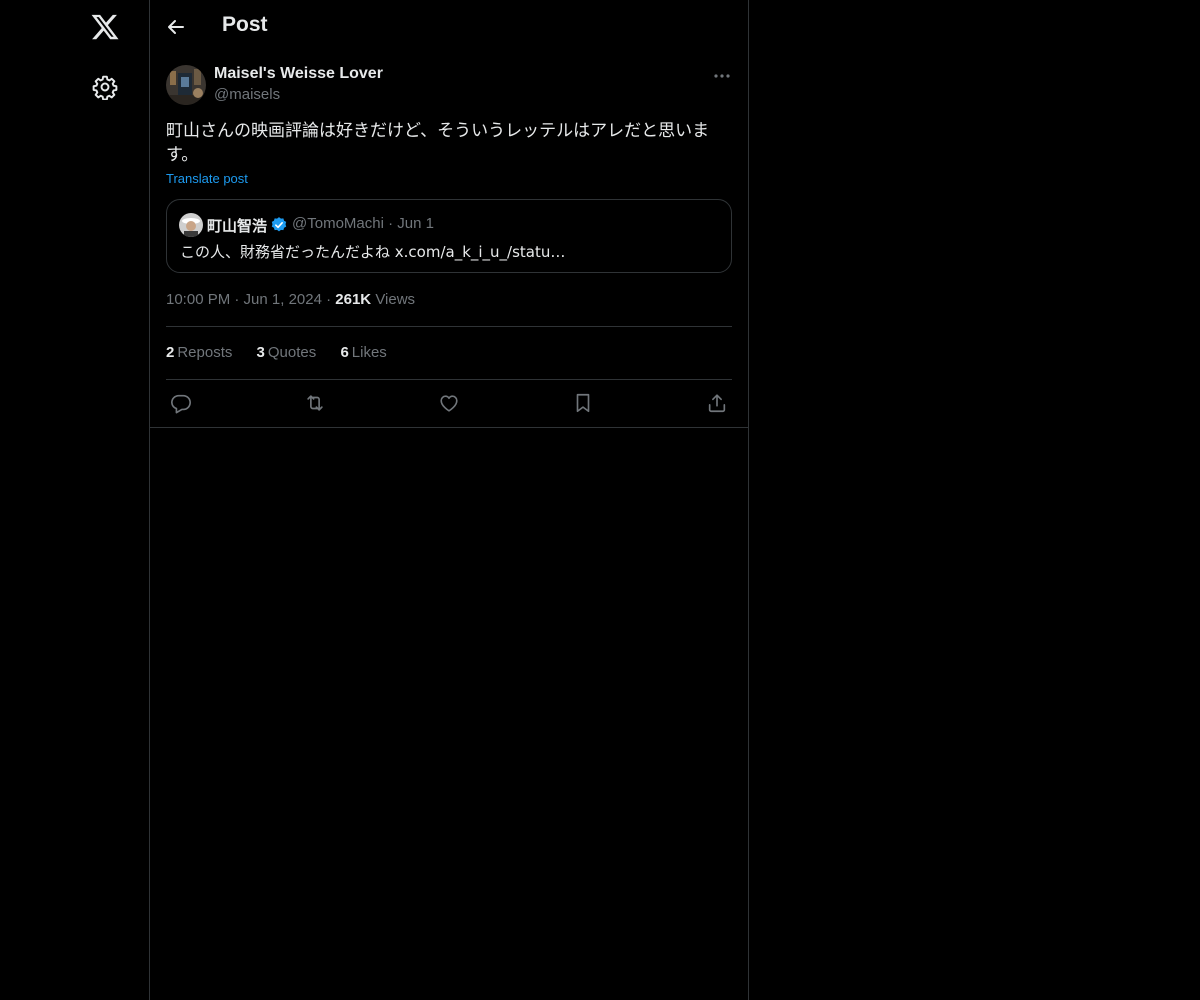  I want to click on bookmark-button, so click(583, 403).